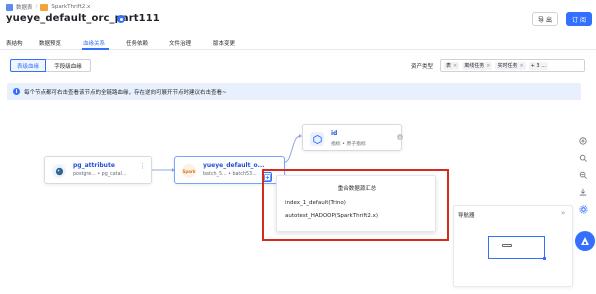 The width and height of the screenshot is (596, 294). I want to click on node-title: id, so click(334, 133).